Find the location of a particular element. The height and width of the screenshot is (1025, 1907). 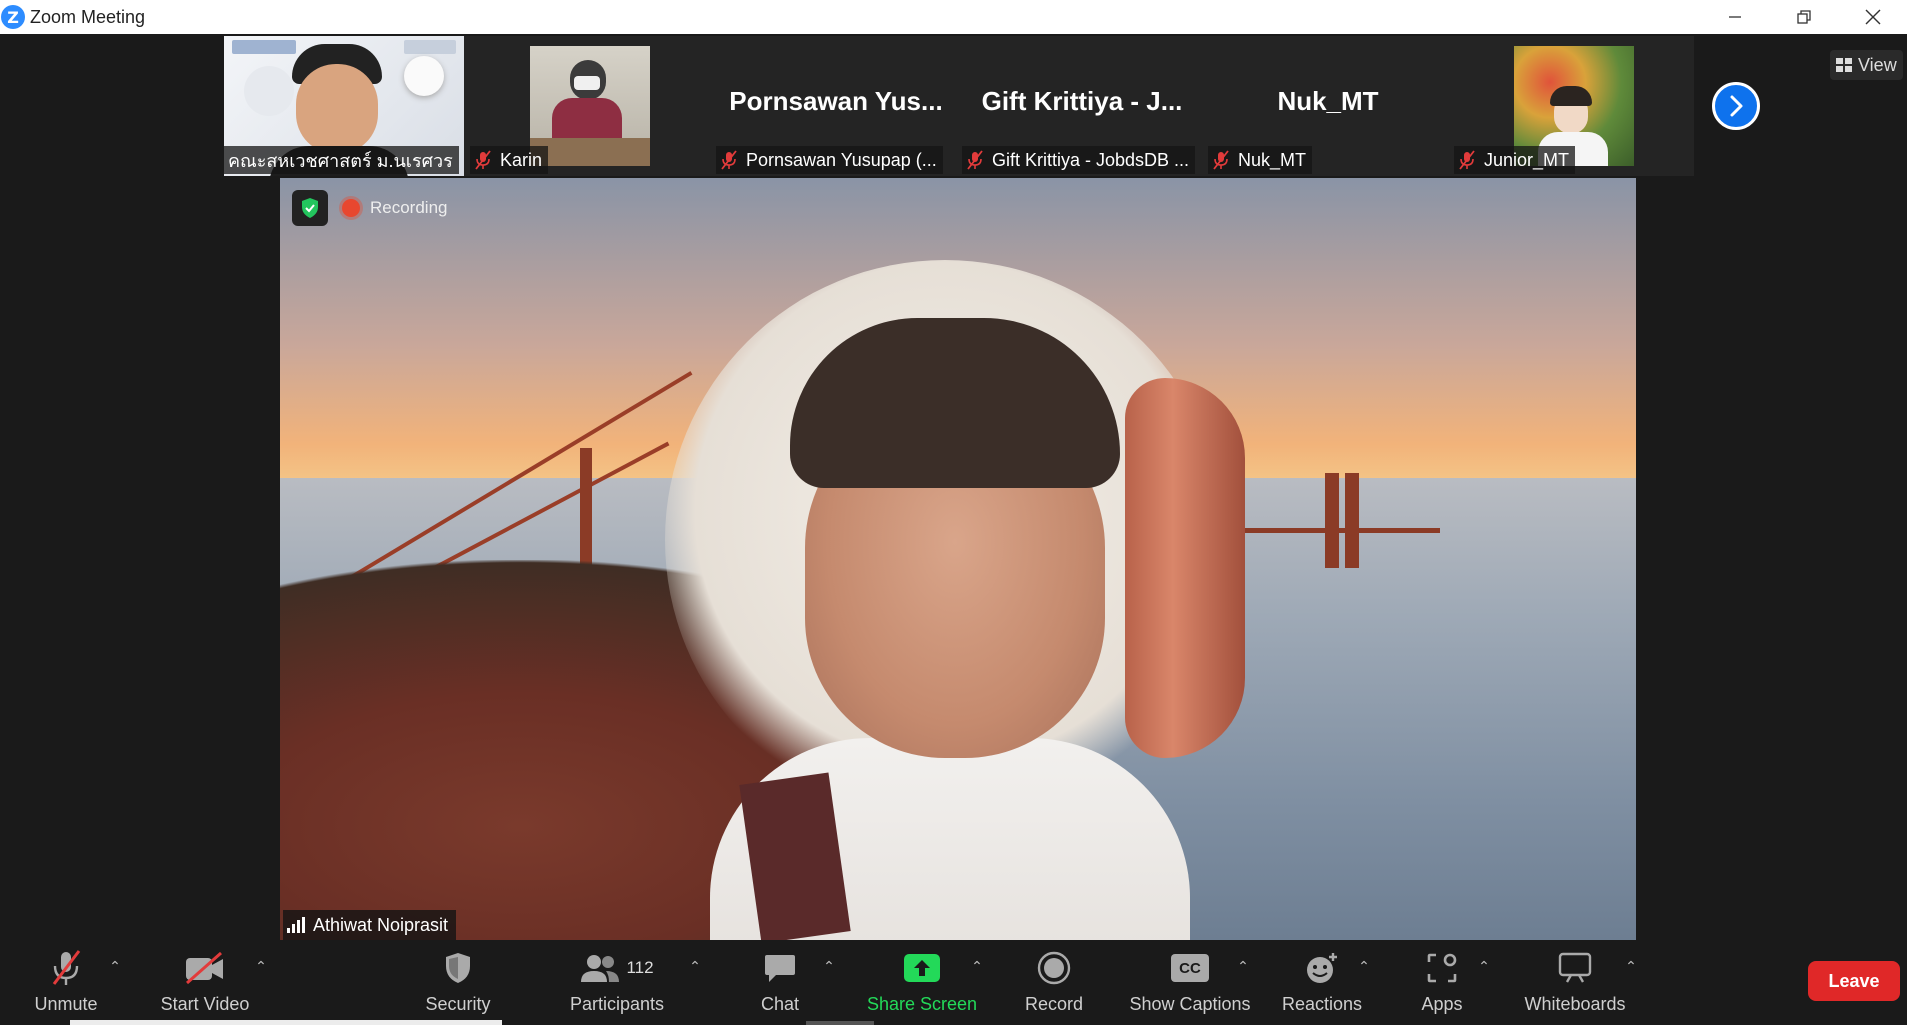

participants-label: Participants is located at coordinates (617, 1004).